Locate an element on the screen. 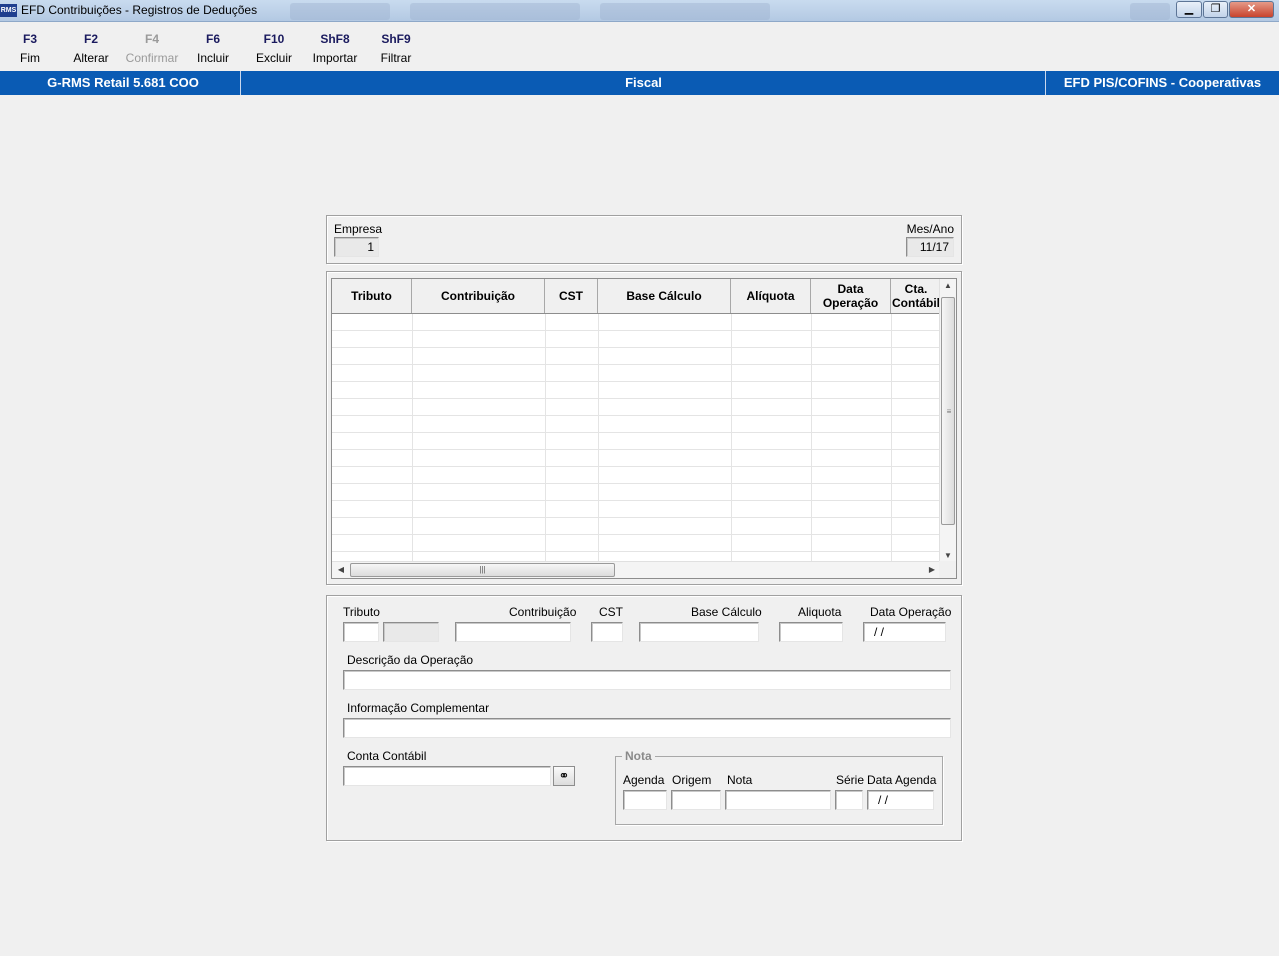  base-calculo-label: Base Cálculo is located at coordinates (726, 612).